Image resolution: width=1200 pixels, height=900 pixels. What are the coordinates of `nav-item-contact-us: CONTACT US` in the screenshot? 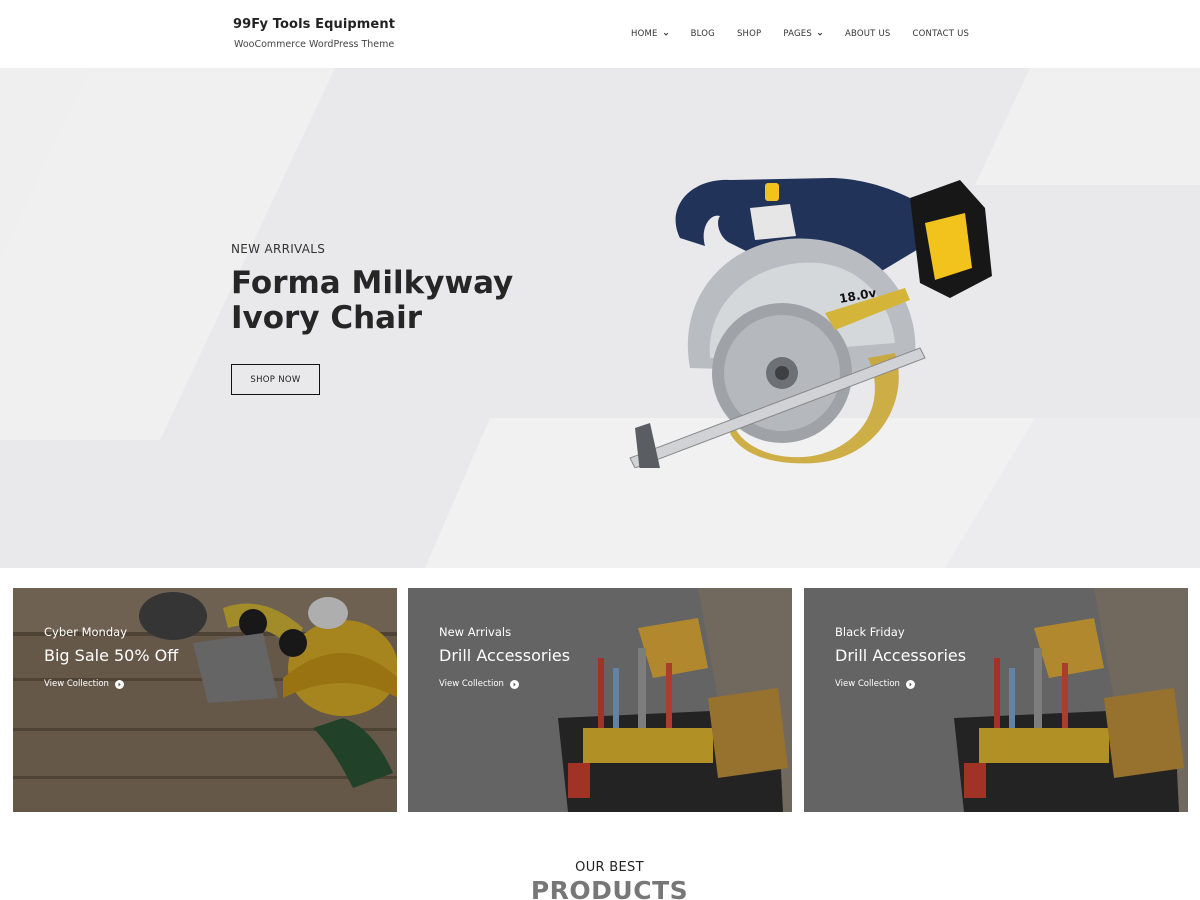 It's located at (940, 34).